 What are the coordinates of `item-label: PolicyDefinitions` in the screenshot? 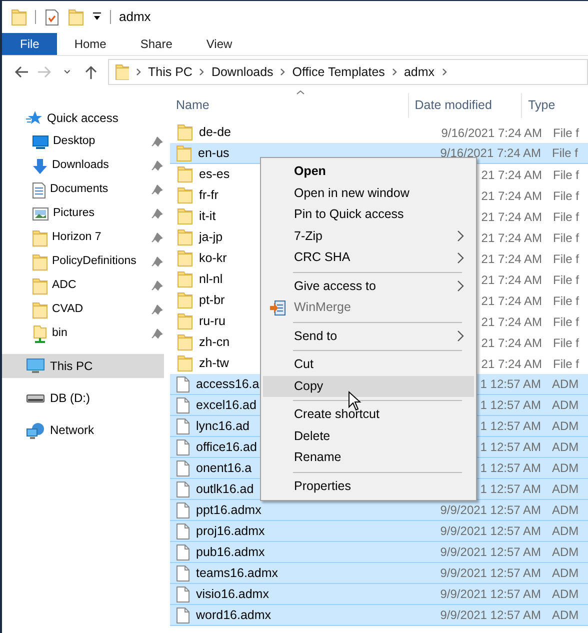 It's located at (94, 262).